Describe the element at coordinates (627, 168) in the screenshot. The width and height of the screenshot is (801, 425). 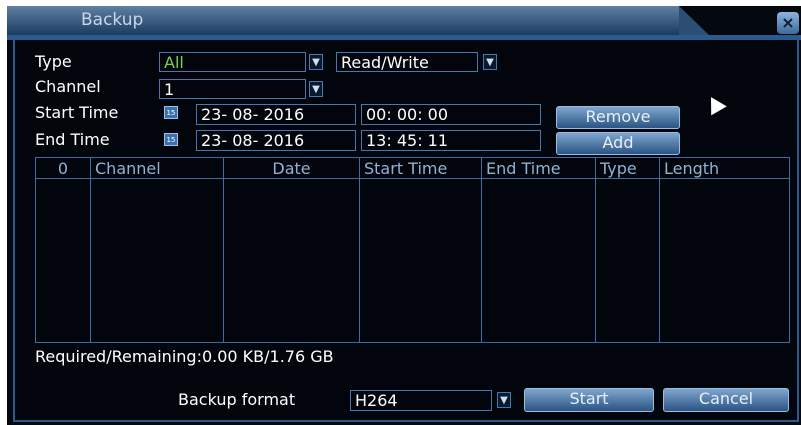
I see `column-header-type: Type` at that location.